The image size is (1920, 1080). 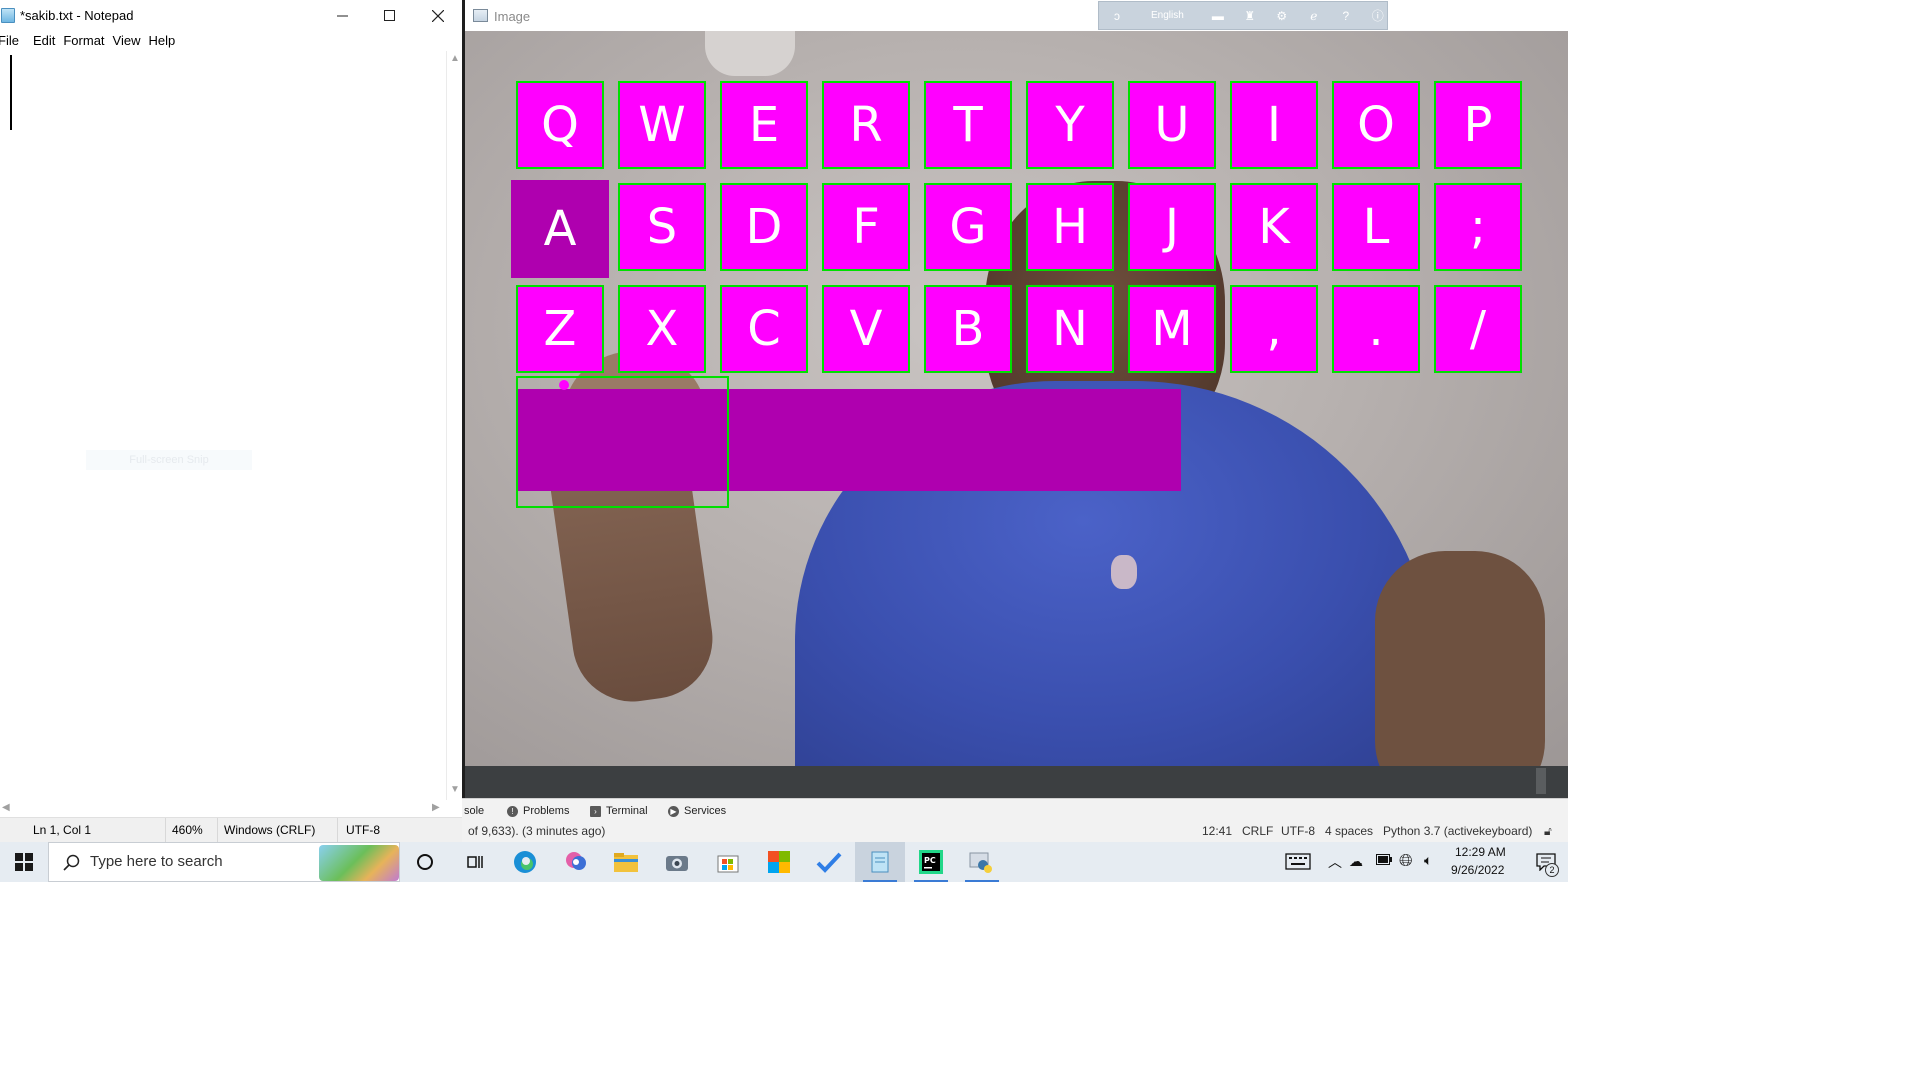 I want to click on key-R: R, so click(x=866, y=125).